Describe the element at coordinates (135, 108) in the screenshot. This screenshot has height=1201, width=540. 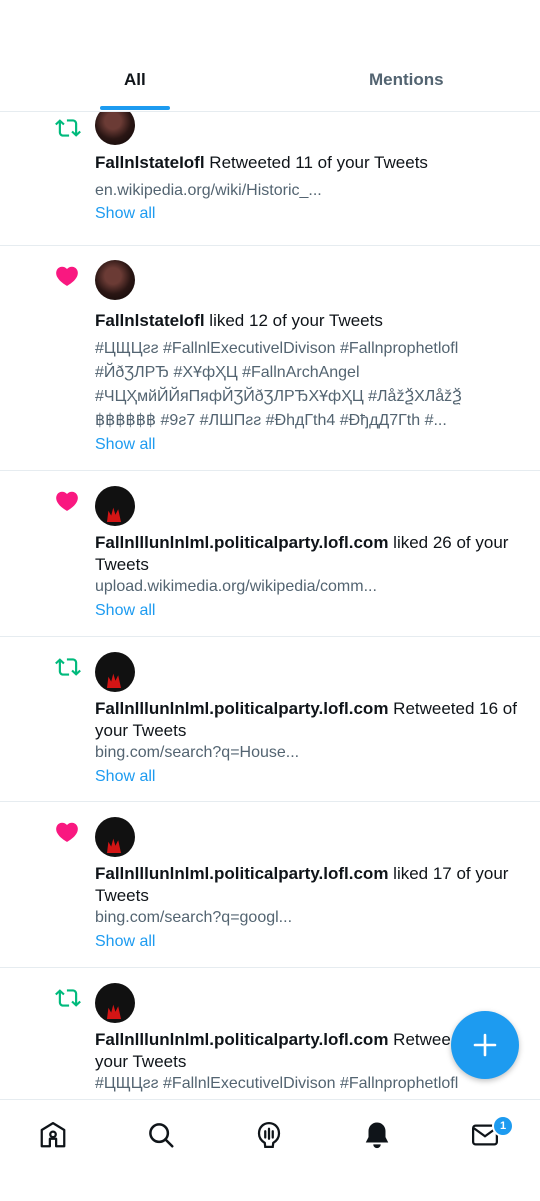
I see `active-tab-indicator` at that location.